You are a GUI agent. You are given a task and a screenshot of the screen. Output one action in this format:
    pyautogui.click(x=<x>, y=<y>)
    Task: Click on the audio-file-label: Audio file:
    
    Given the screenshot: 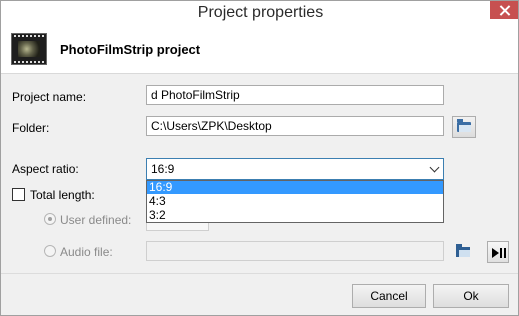 What is the action you would take?
    pyautogui.click(x=86, y=252)
    